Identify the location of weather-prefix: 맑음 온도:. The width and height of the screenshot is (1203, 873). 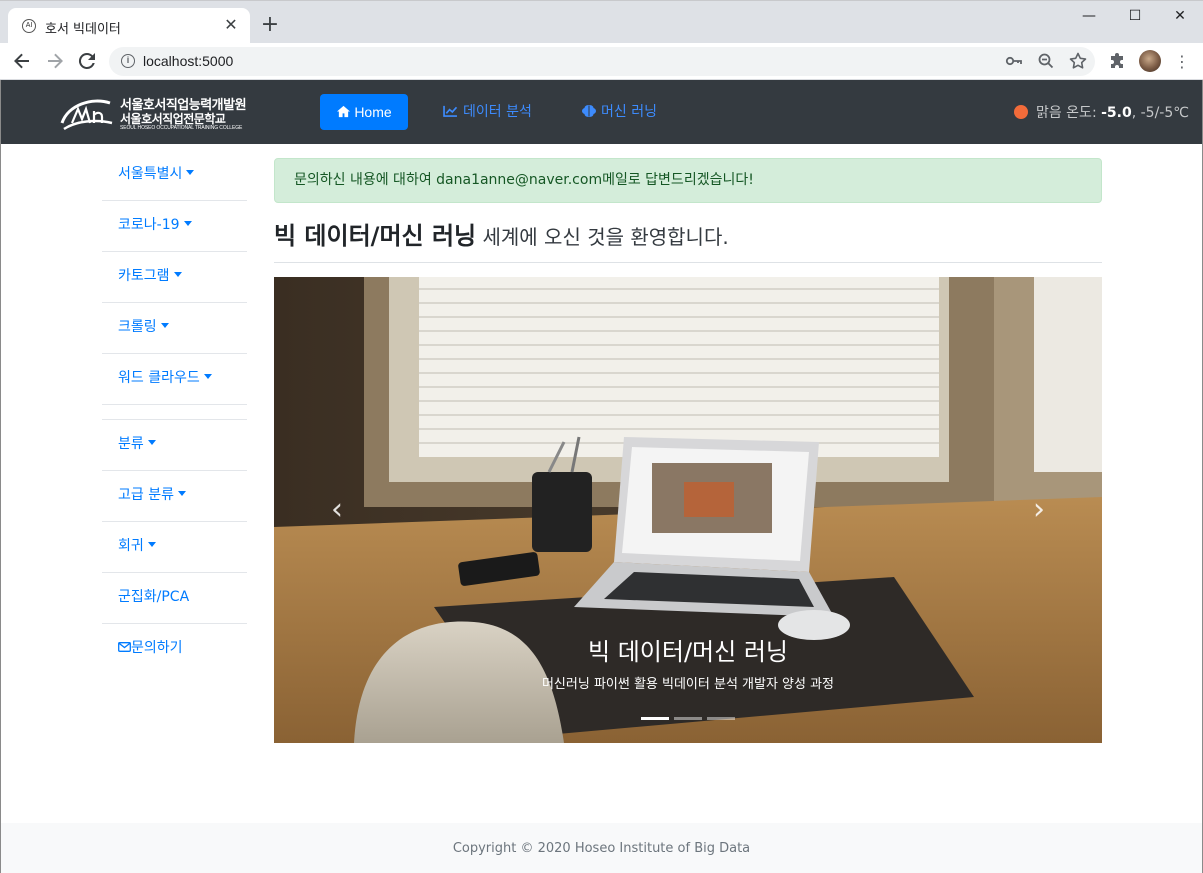
(1068, 113).